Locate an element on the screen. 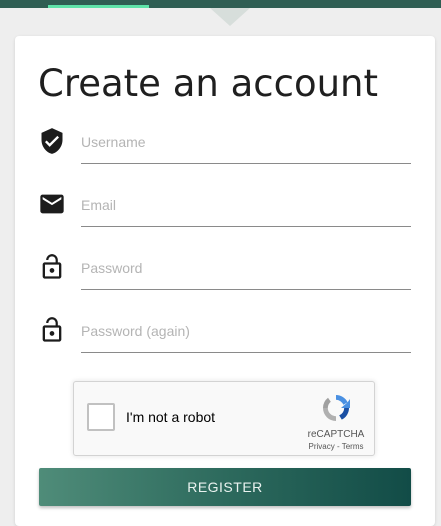 The height and width of the screenshot is (526, 441). password-confirm-input is located at coordinates (246, 331).